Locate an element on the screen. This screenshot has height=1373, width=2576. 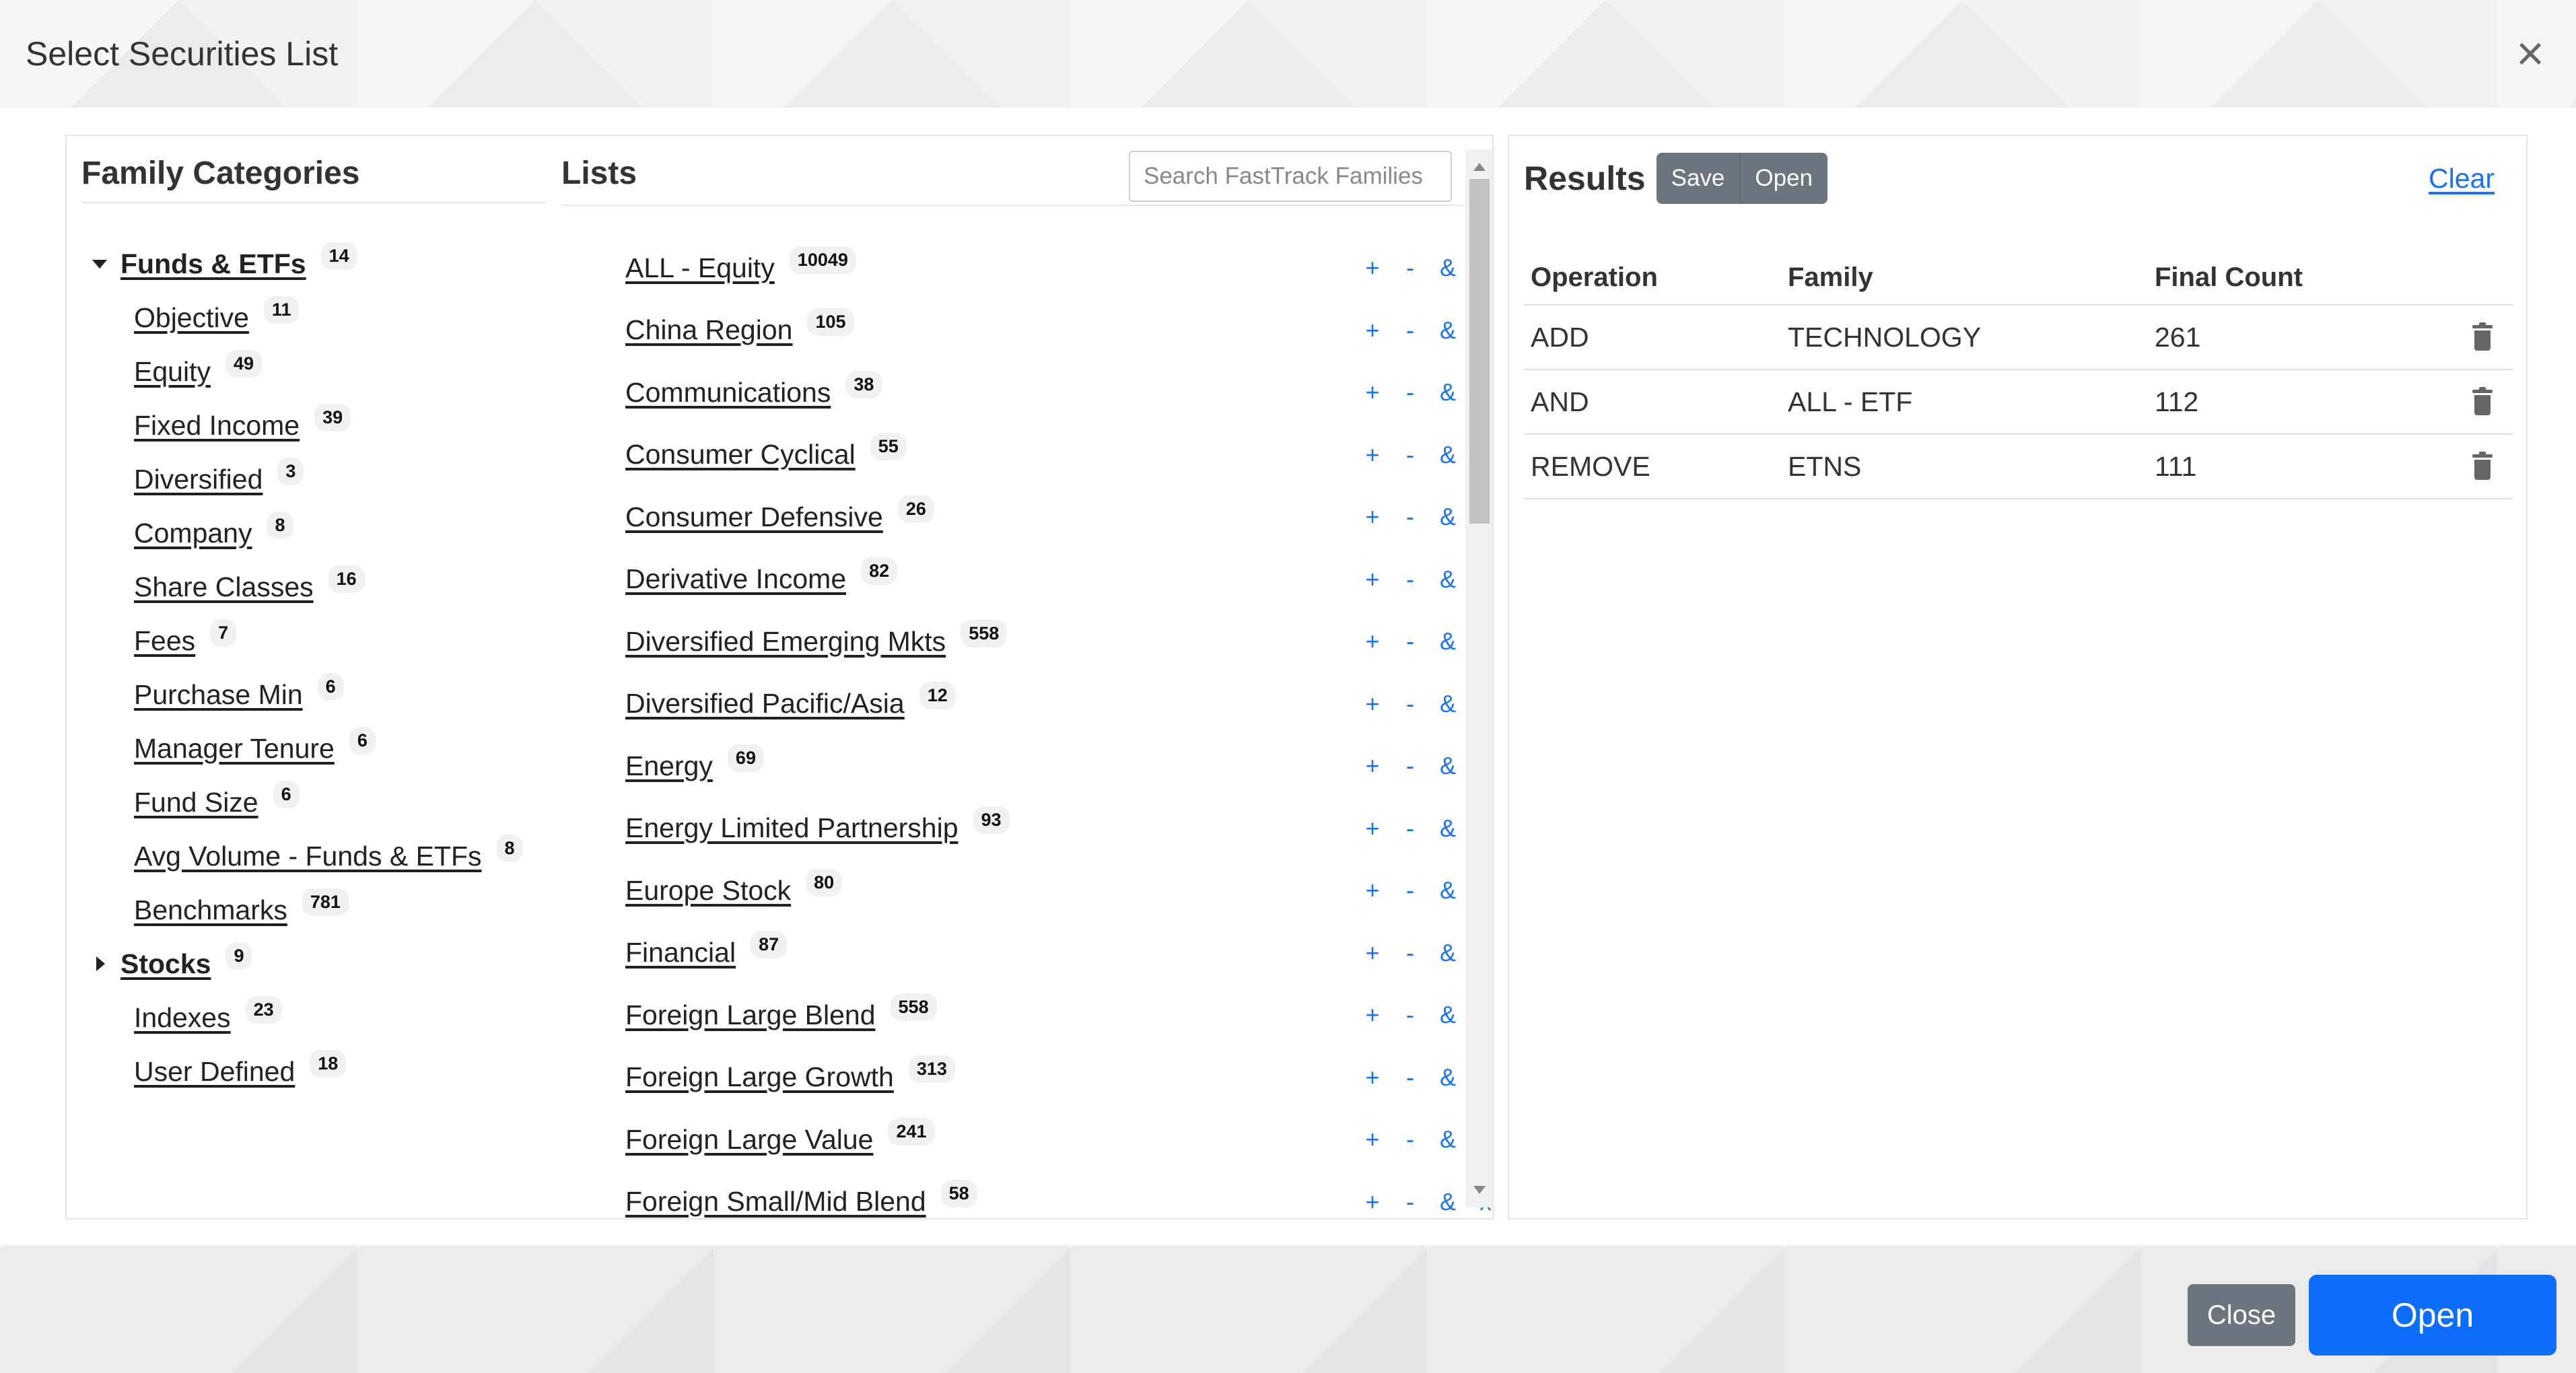
list-item-label: Foreign Small/Mid Blend is located at coordinates (775, 1202).